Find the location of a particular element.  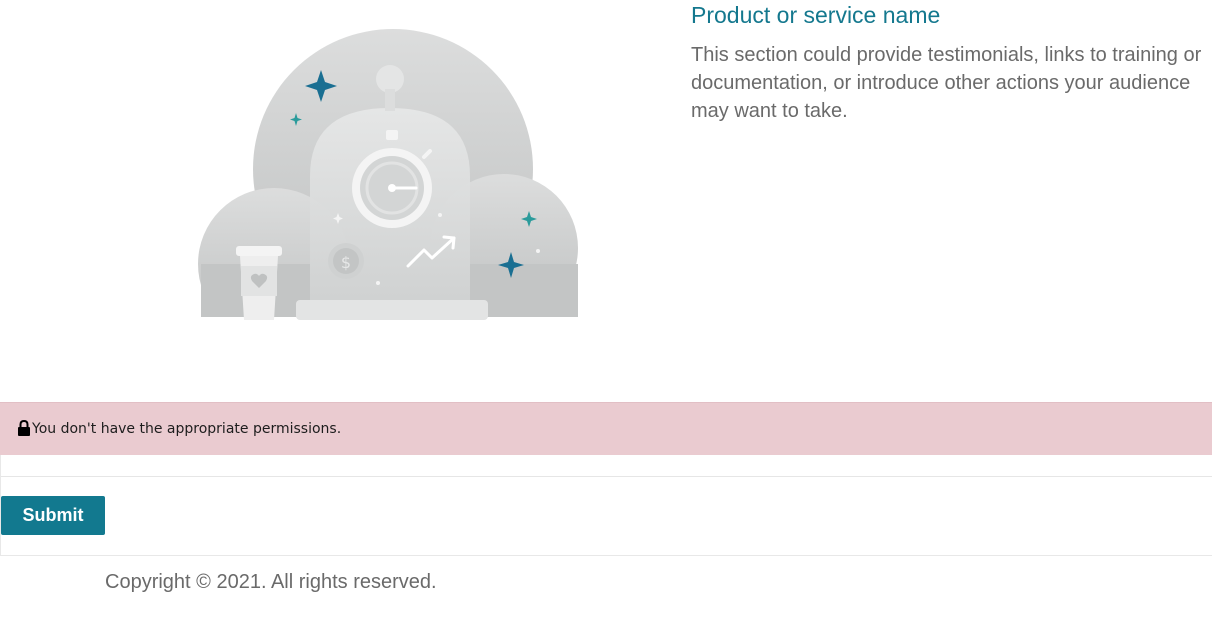

dome-base is located at coordinates (392, 310).